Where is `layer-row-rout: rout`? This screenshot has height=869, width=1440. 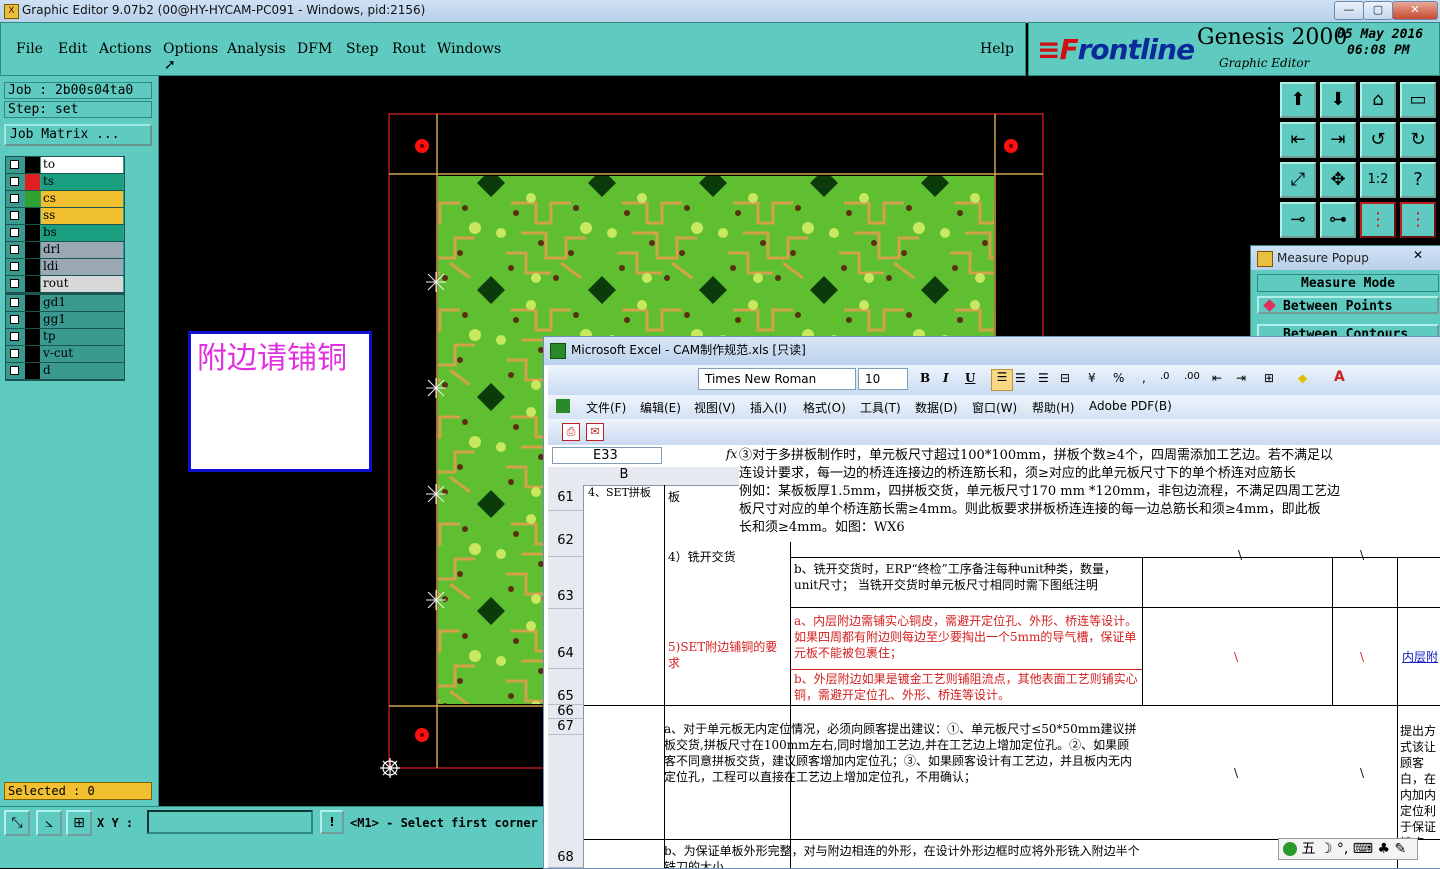
layer-row-rout: rout is located at coordinates (65, 284).